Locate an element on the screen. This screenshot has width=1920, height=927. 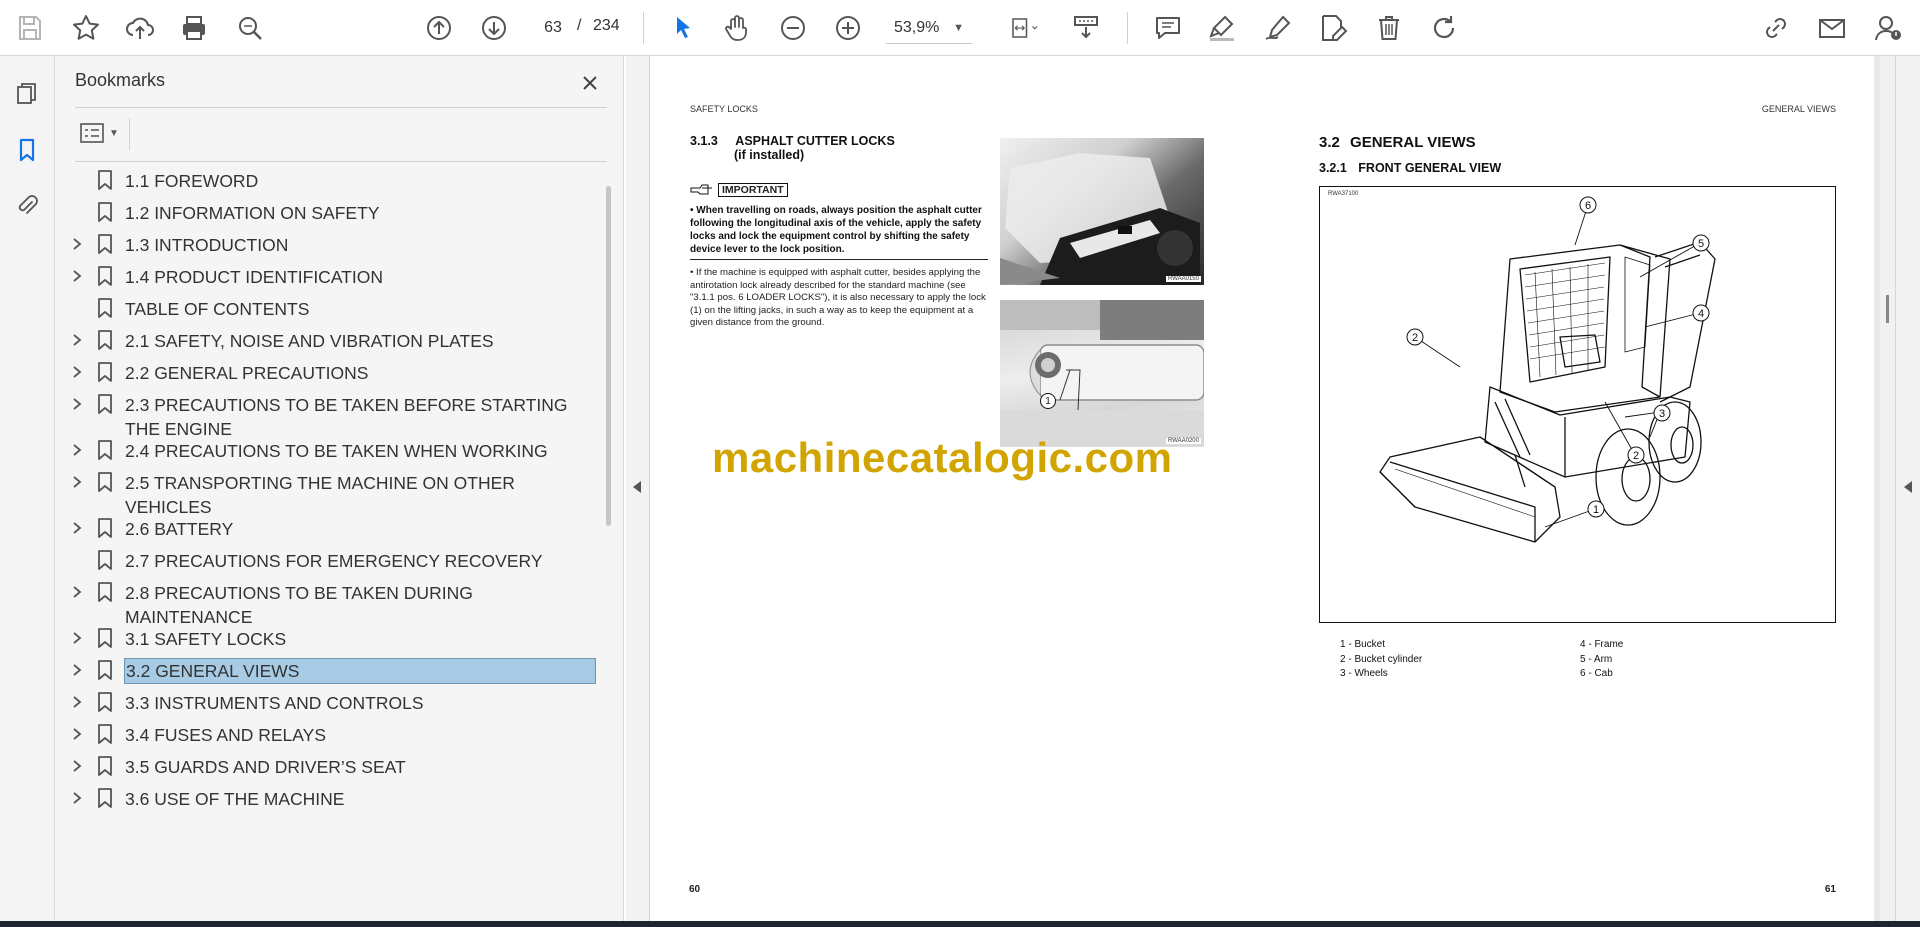
bookmark-label: 3.4 FUSES AND RELAYS is located at coordinates (226, 735).